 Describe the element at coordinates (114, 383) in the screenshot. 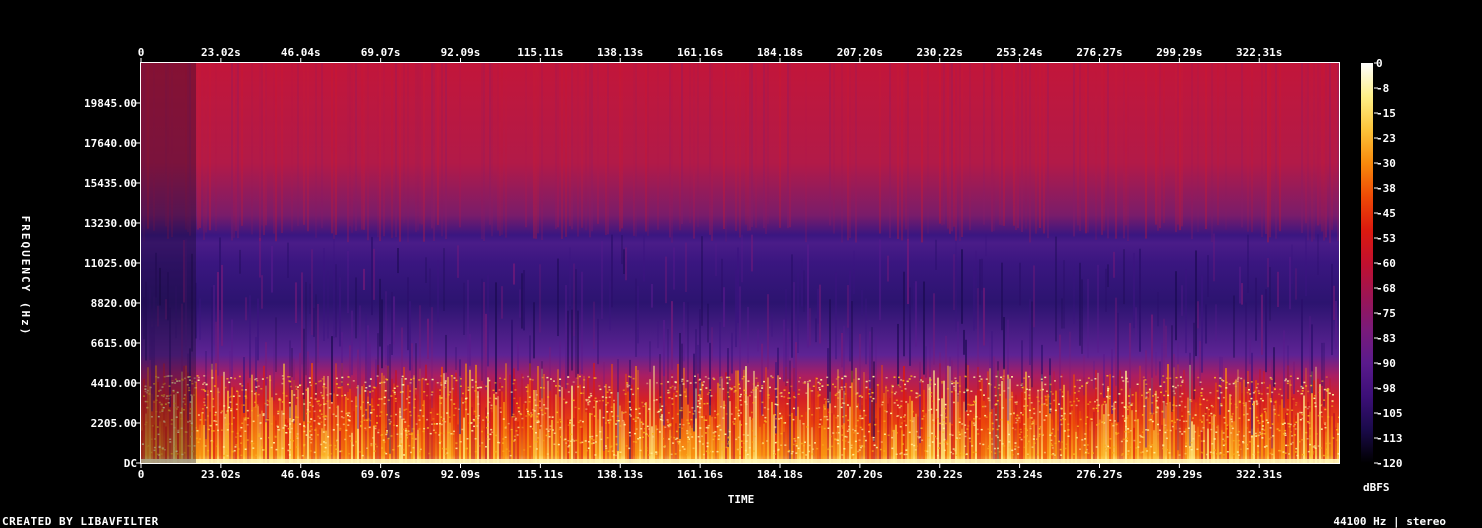

I see `y-tick-label: 4410.00` at that location.